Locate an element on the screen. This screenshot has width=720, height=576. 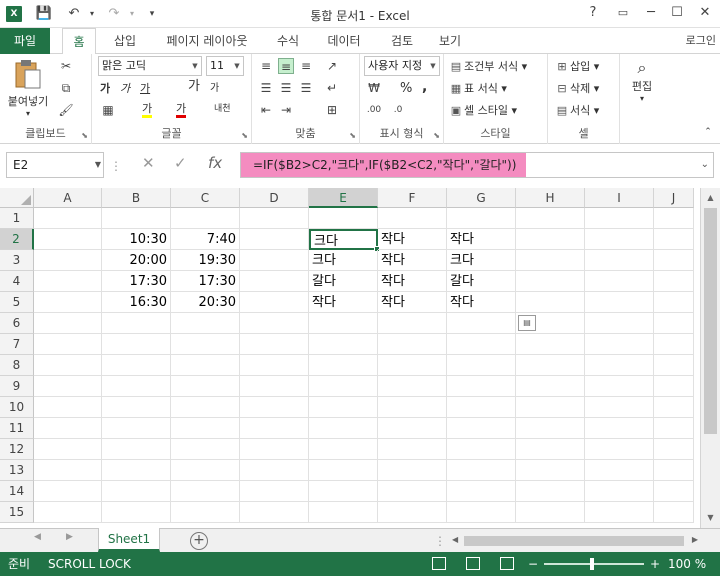
zoom-slider-thumb is located at coordinates (592, 564).